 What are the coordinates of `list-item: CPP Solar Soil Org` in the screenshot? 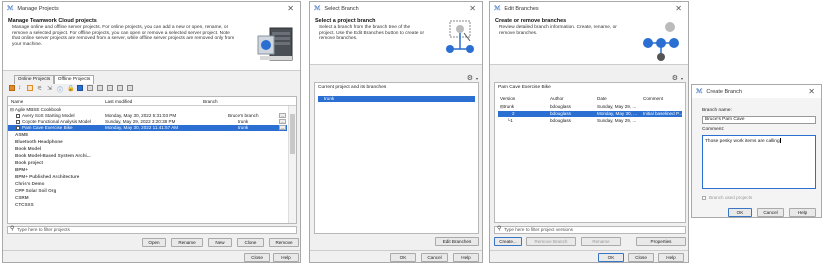 It's located at (151, 191).